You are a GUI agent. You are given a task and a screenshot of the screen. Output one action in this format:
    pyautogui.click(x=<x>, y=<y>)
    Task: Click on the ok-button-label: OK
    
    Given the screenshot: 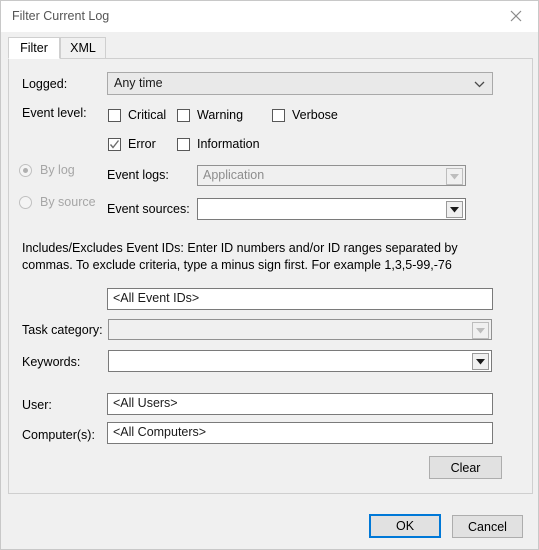 What is the action you would take?
    pyautogui.click(x=405, y=526)
    